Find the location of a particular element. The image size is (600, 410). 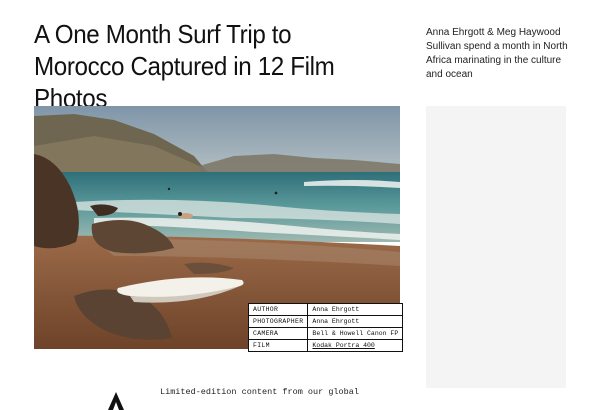

promo-text: Limited-edition content from our global is located at coordinates (259, 392).